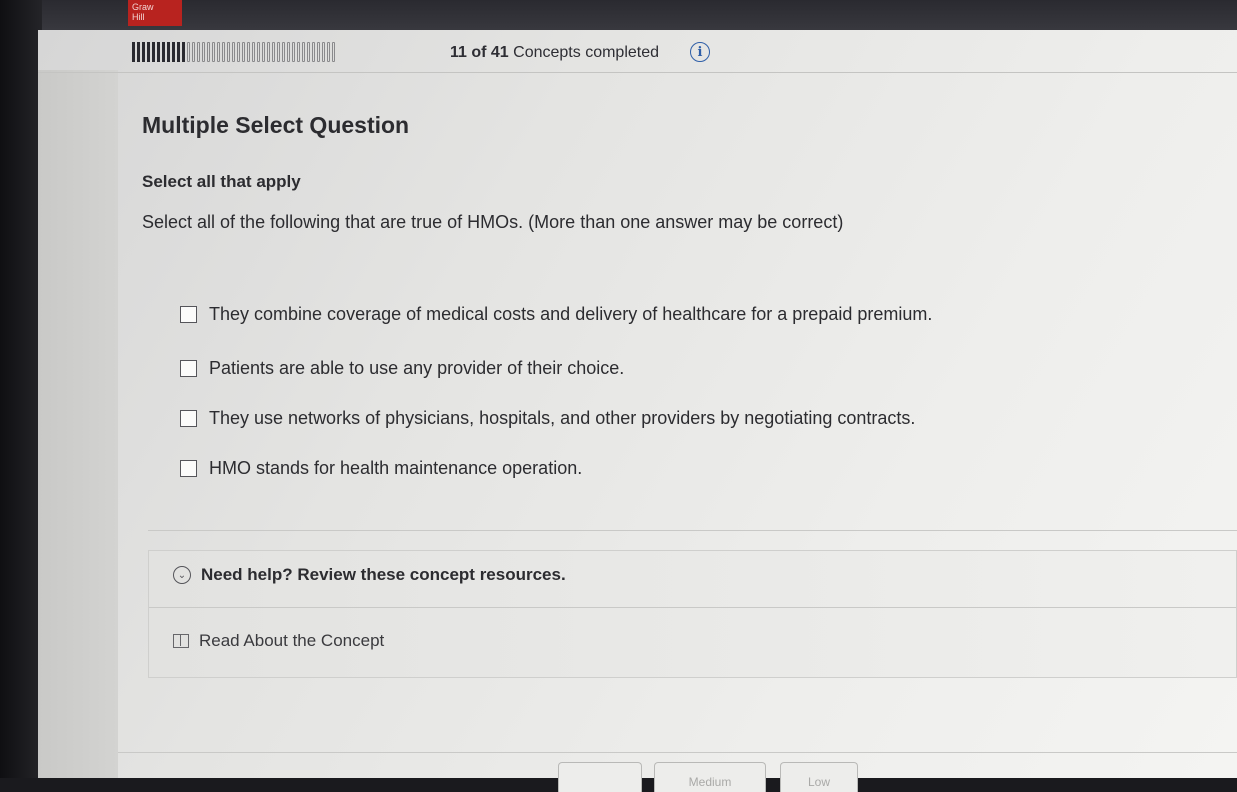  Describe the element at coordinates (479, 52) in the screenshot. I see `progress-count: 11 of 41` at that location.